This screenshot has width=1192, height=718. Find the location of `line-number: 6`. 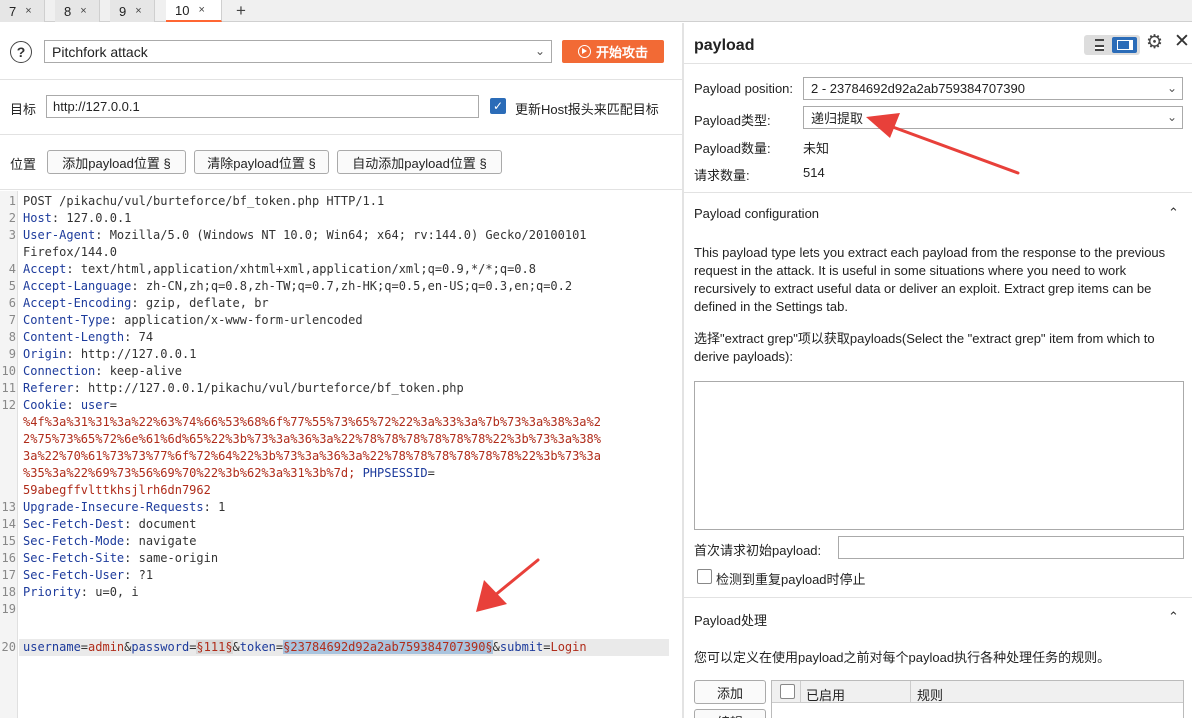

line-number: 6 is located at coordinates (12, 303).